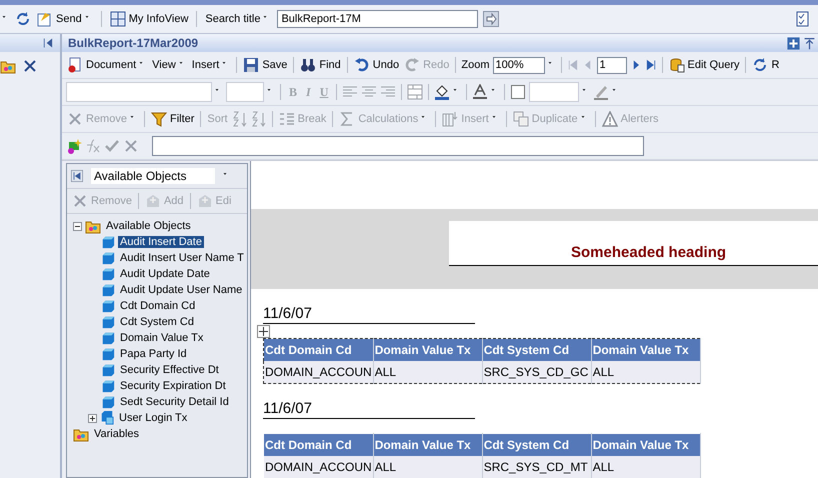 This screenshot has height=478, width=818. I want to click on undo-button: Undo, so click(376, 65).